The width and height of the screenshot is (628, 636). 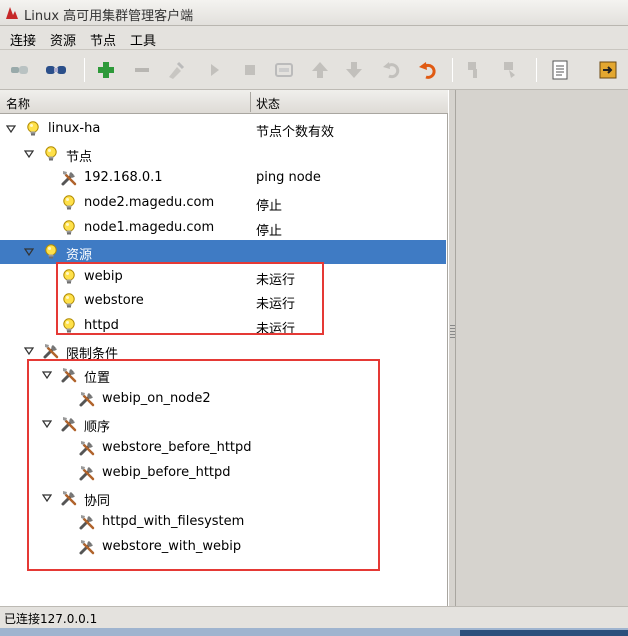 I want to click on tree-row-constraint: httpd_with_filesystem, so click(x=223, y=522).